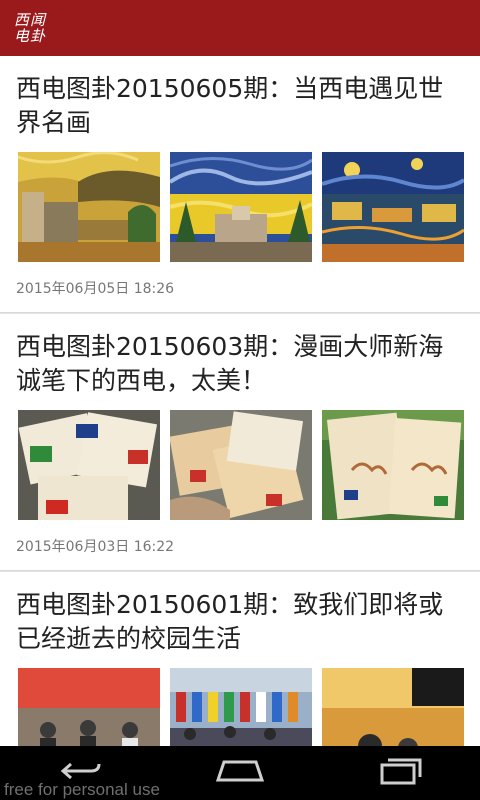 This screenshot has height=800, width=480. Describe the element at coordinates (240, 106) in the screenshot. I see `article-title: 西电图卦20150605期：当西电遇见世界名画` at that location.